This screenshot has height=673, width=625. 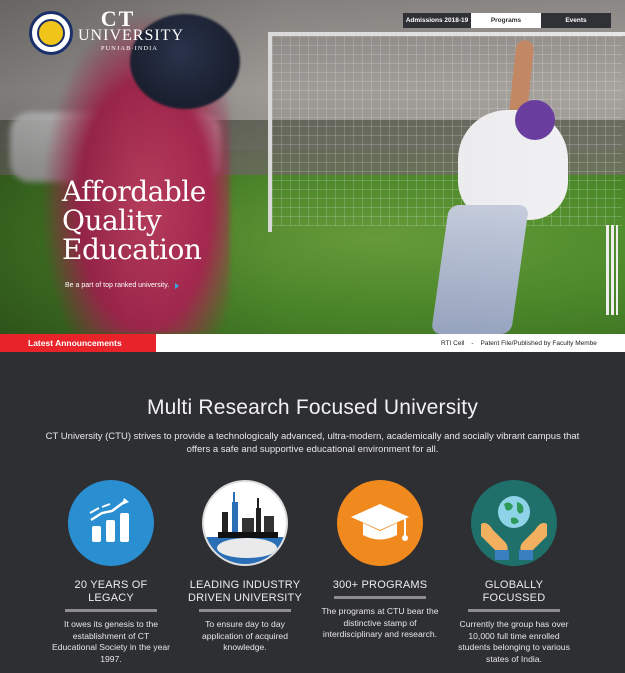 I want to click on feature-title: 20 YEARS OF LEGACY, so click(x=111, y=591).